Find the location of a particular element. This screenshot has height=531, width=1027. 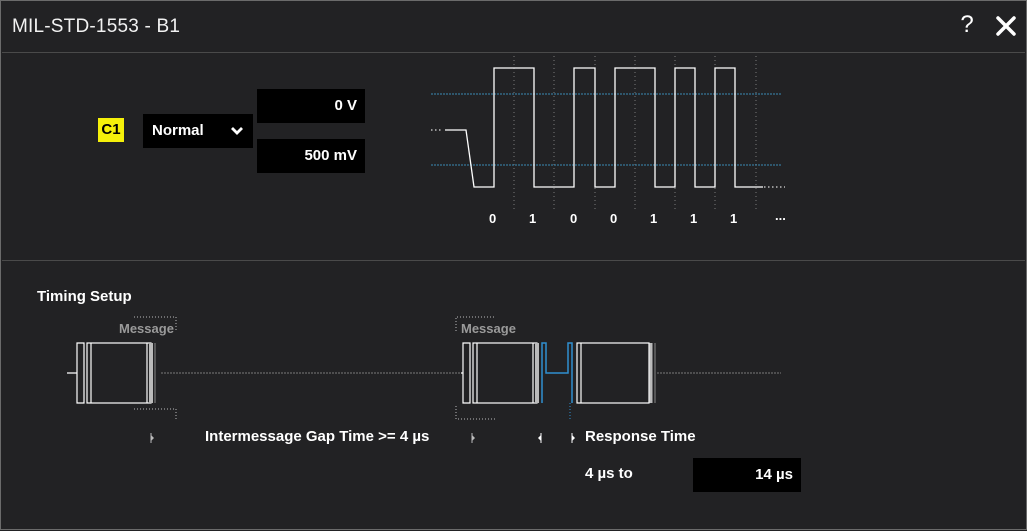

response-time-from: 4 µs to is located at coordinates (609, 473).